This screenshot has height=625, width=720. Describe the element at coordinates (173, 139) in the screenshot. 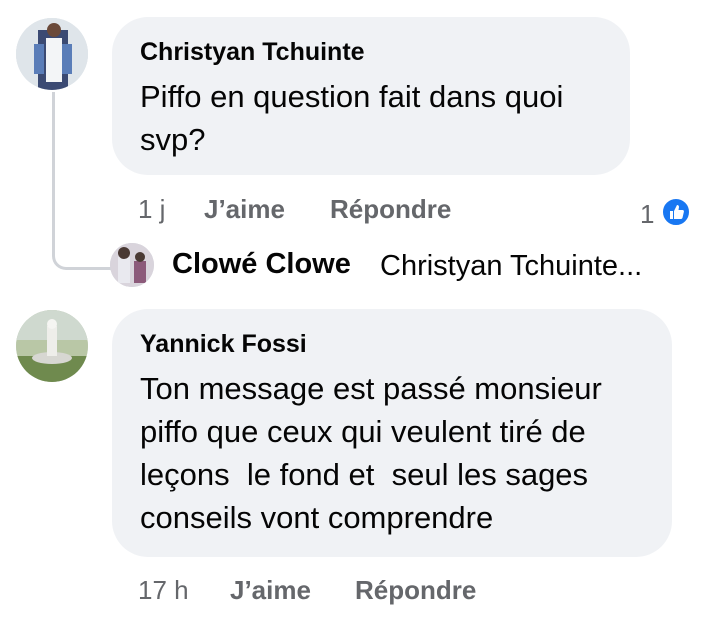

I see `comment-text-line: svp?` at that location.